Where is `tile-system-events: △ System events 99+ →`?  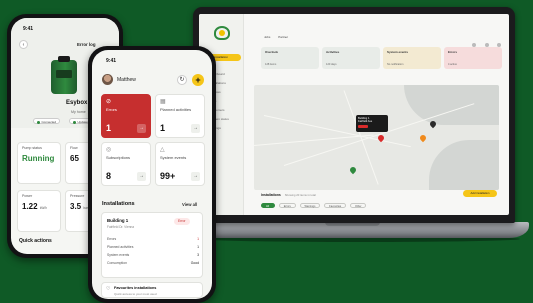
tile-system-events: △ System events 99+ → is located at coordinates (180, 164).